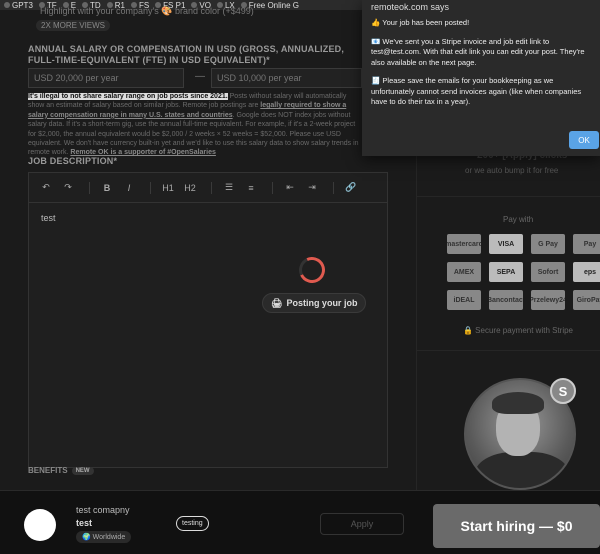  What do you see at coordinates (274, 5) in the screenshot?
I see `bookmark-label: Free Online G` at bounding box center [274, 5].